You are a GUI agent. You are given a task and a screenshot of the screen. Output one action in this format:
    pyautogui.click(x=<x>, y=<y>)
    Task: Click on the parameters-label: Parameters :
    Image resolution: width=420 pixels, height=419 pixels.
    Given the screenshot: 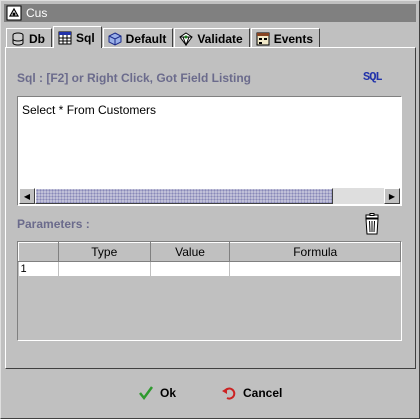 What is the action you would take?
    pyautogui.click(x=53, y=224)
    